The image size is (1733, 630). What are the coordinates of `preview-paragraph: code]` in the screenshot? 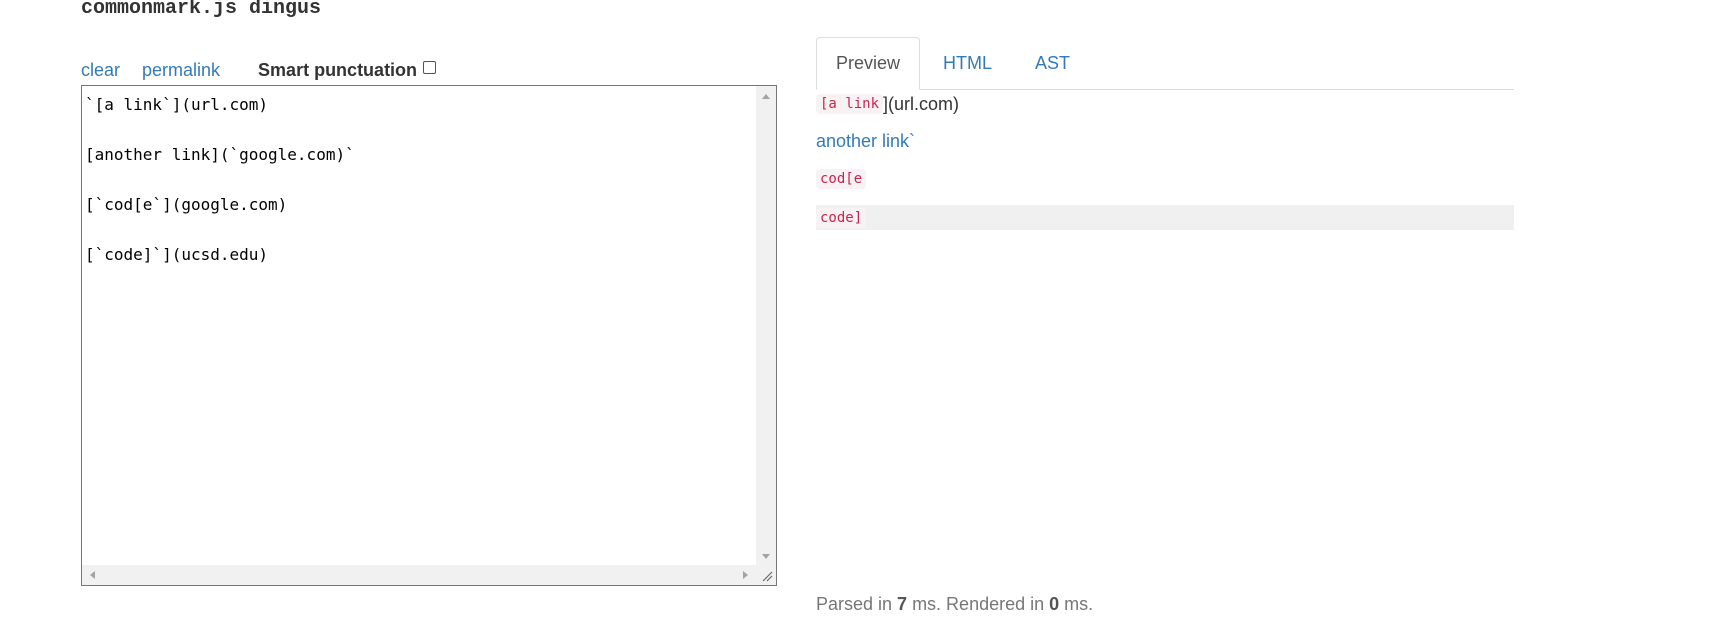 It's located at (841, 218).